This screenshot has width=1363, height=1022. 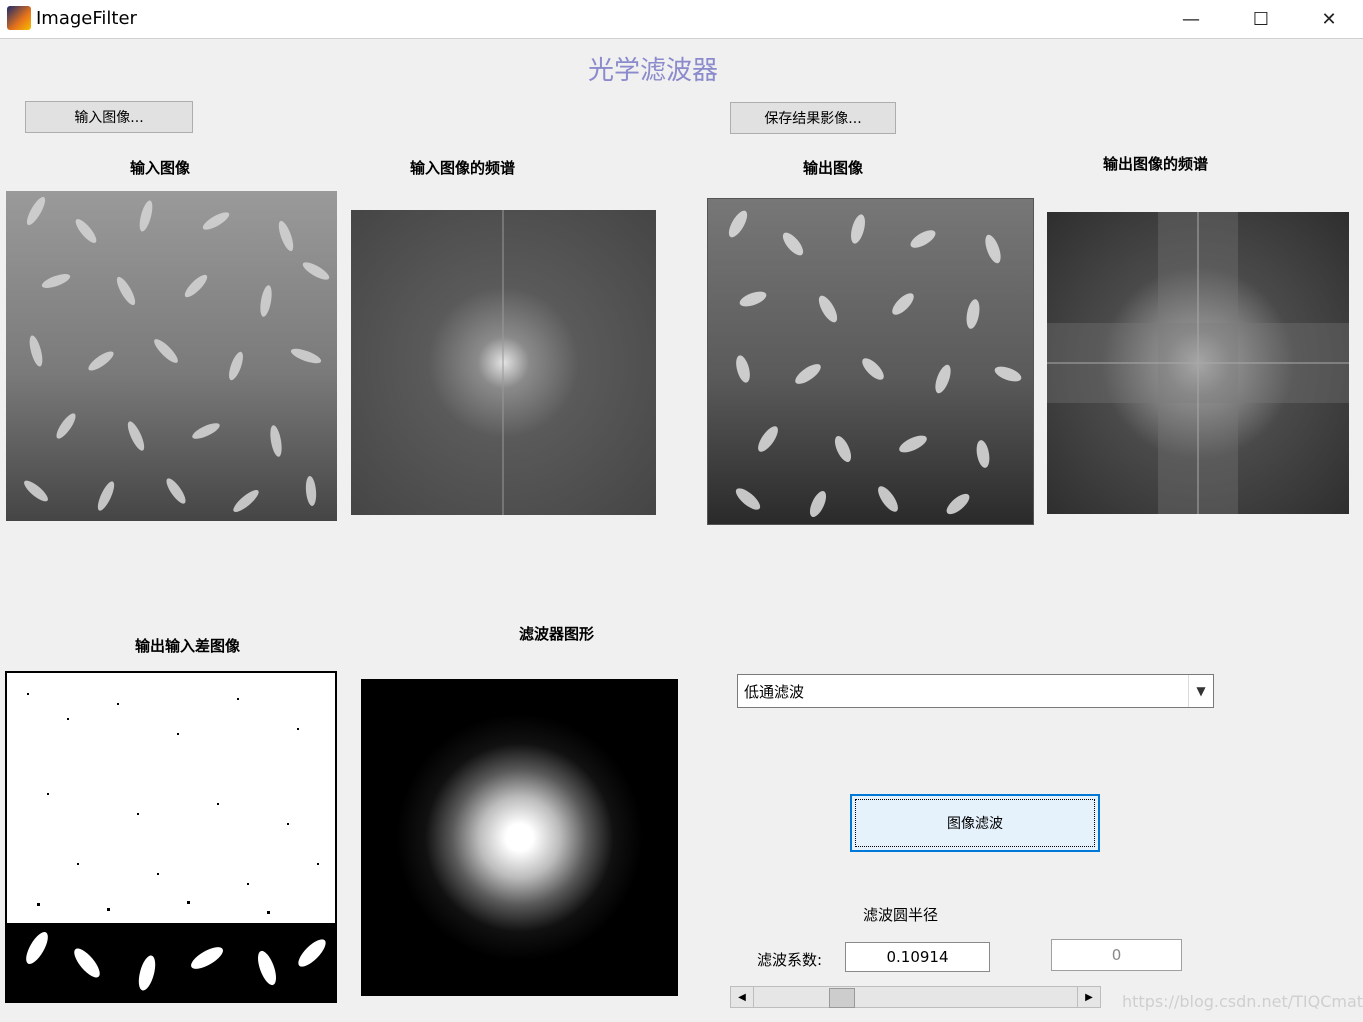 I want to click on difference-image-axes, so click(x=171, y=837).